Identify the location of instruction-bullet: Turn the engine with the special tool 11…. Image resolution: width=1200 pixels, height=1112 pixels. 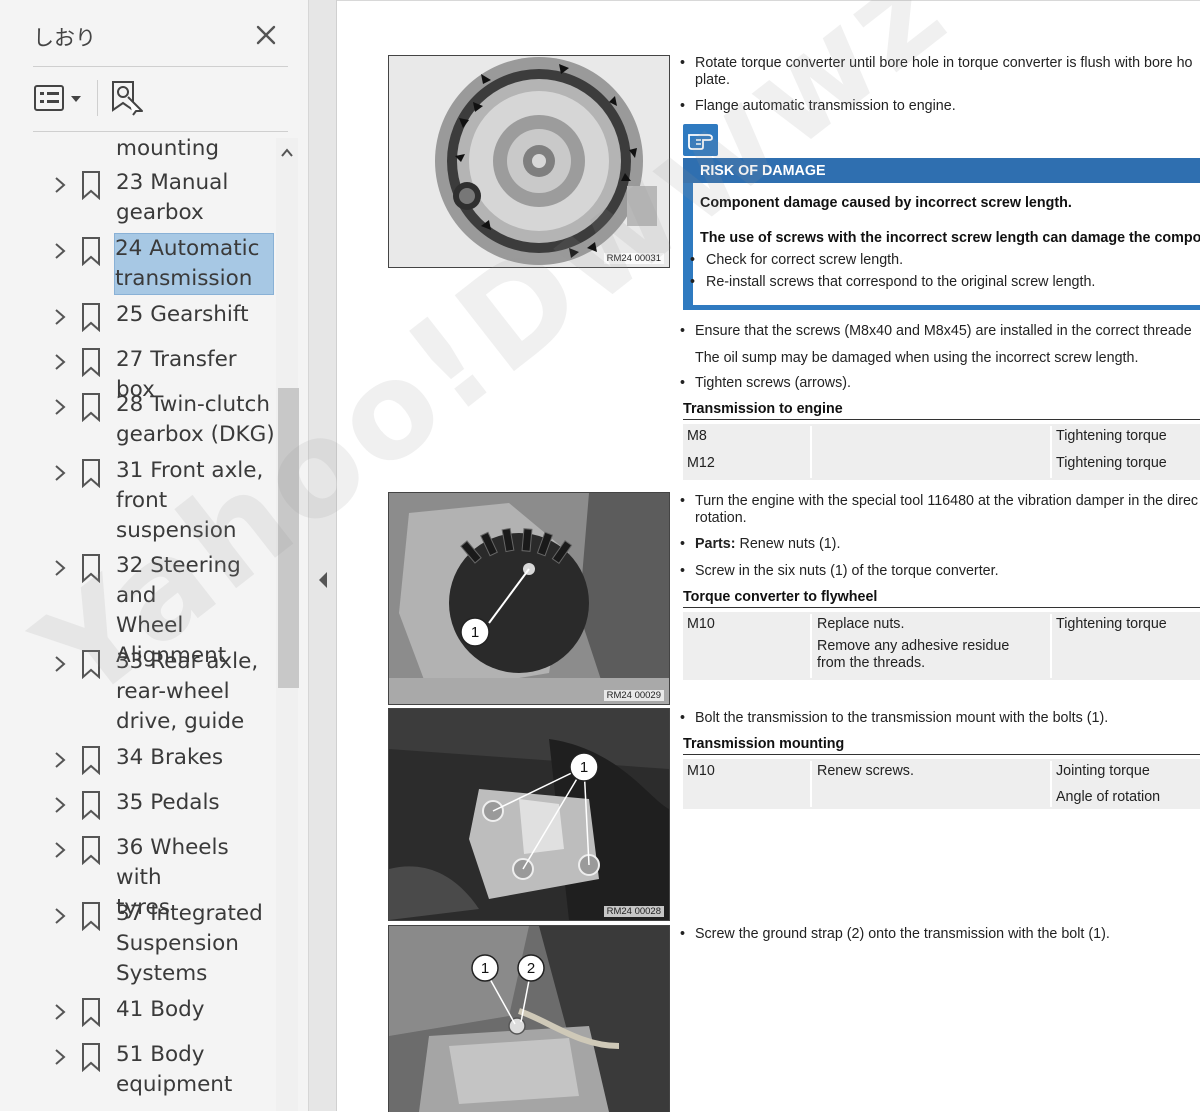
(940, 510).